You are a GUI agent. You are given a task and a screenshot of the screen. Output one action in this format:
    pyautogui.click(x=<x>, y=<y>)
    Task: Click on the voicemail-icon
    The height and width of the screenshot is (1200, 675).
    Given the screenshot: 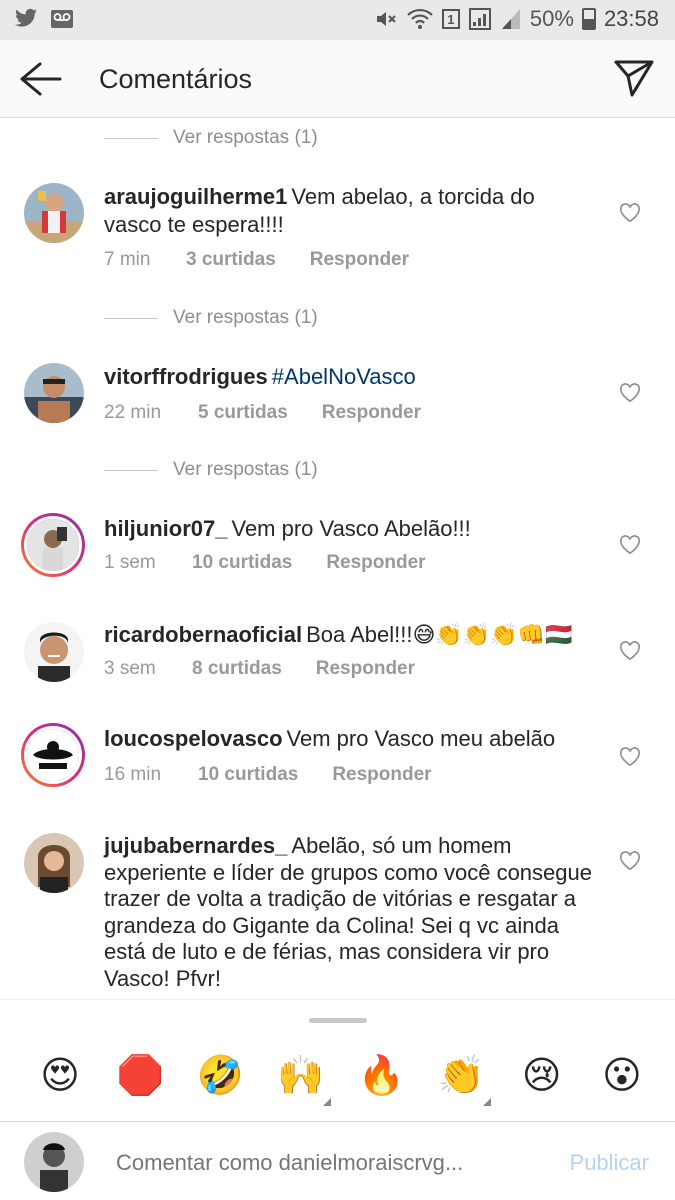 What is the action you would take?
    pyautogui.click(x=62, y=19)
    